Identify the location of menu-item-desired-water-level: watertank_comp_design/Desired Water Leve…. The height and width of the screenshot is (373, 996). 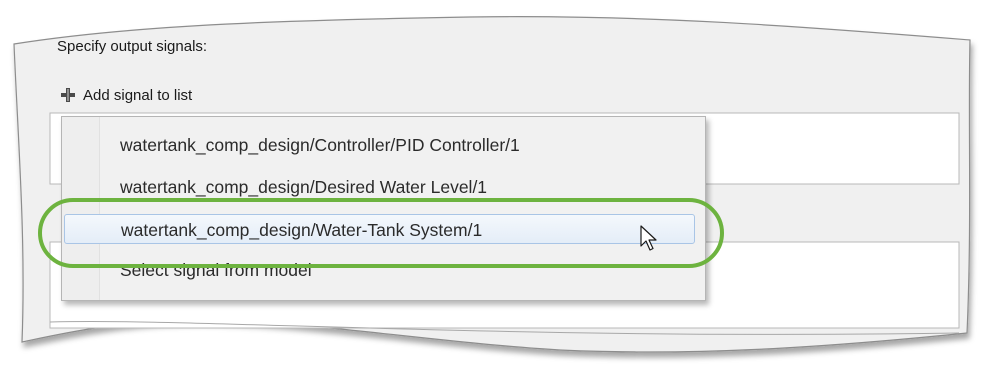
(303, 187).